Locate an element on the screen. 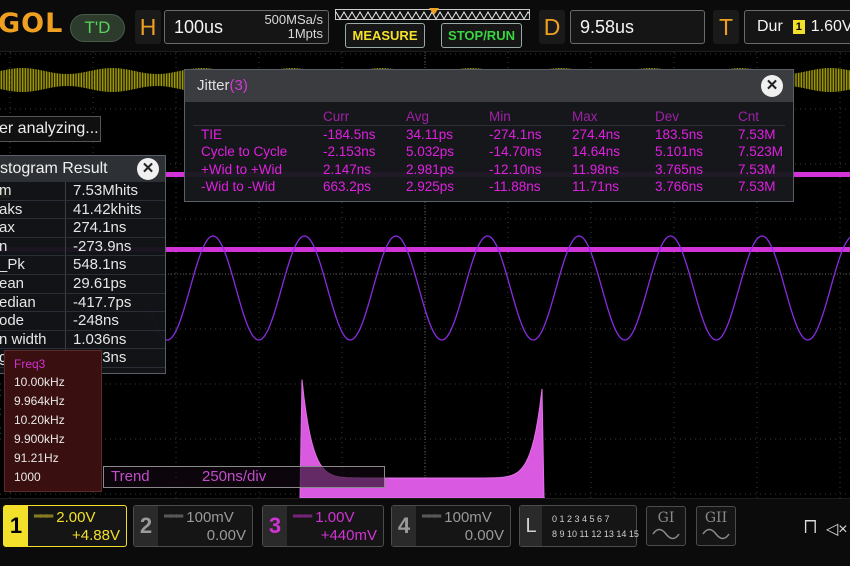 The height and width of the screenshot is (566, 850). trigger-marker-icon is located at coordinates (434, 11).